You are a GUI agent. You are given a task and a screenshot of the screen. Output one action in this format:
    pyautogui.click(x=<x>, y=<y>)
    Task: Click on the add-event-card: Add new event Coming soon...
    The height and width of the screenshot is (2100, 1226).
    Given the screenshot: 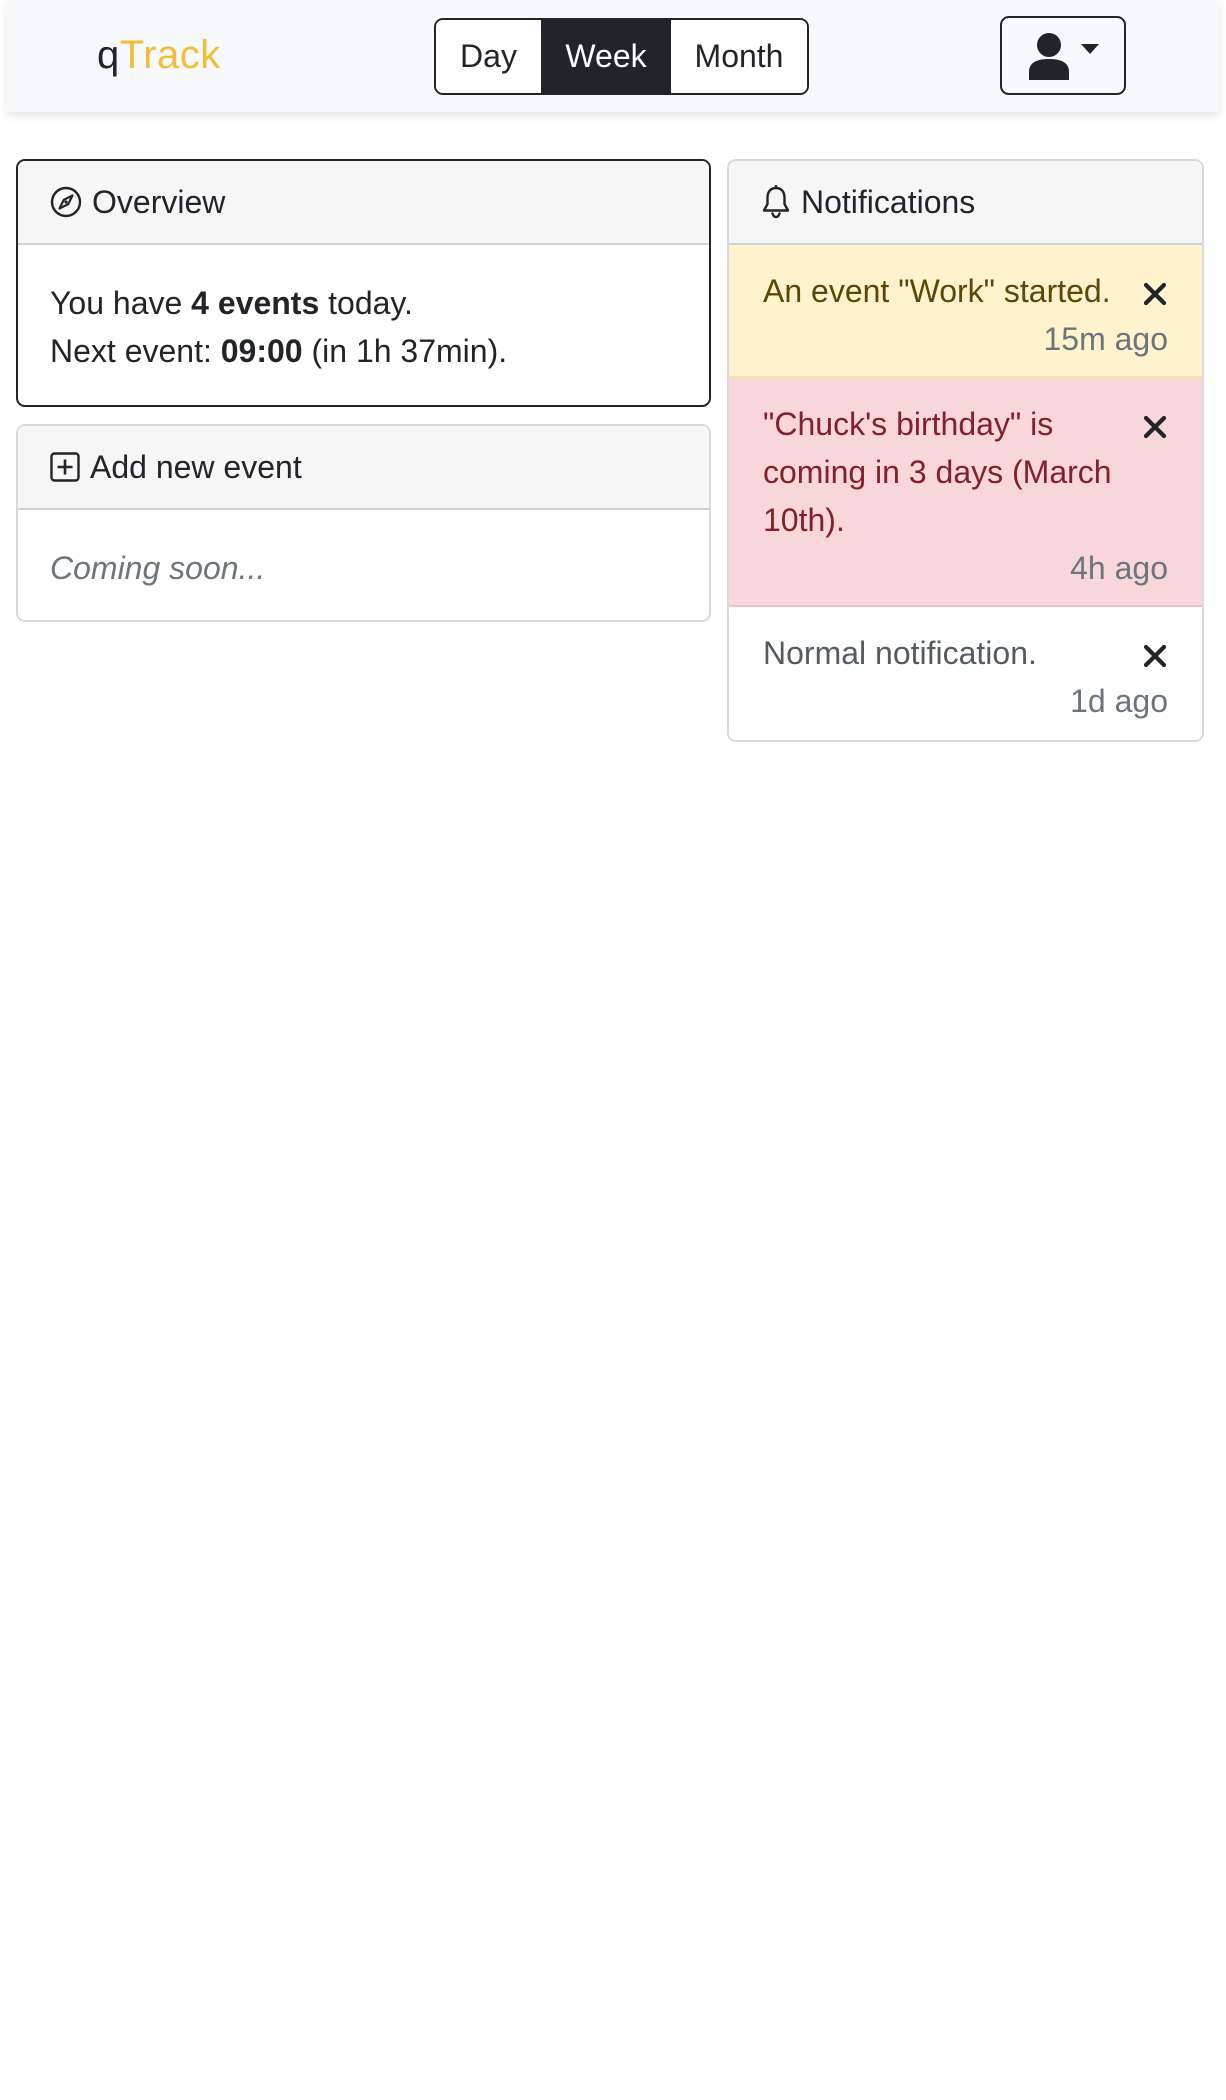 What is the action you would take?
    pyautogui.click(x=363, y=523)
    